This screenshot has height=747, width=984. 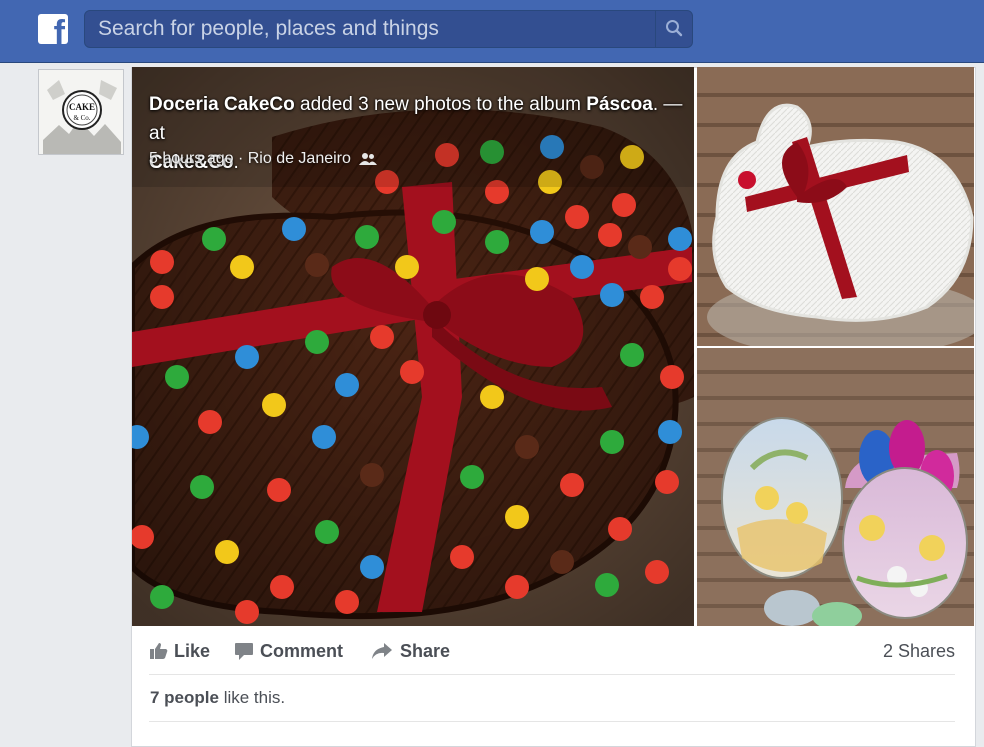 What do you see at coordinates (552, 651) in the screenshot?
I see `post-actions: Like Comment Share 2 Shares` at bounding box center [552, 651].